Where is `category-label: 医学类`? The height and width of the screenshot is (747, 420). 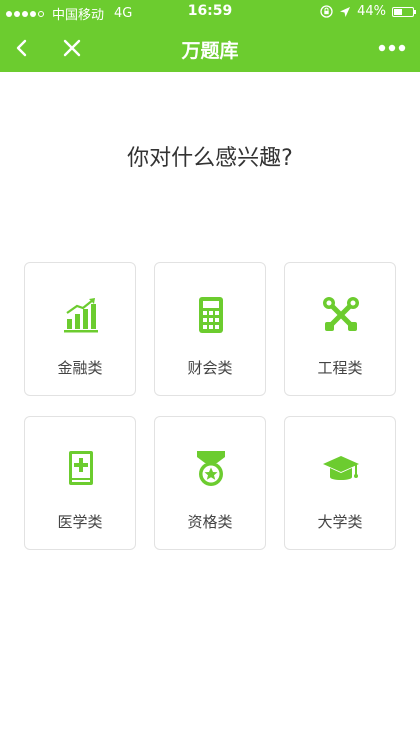
category-label: 医学类 is located at coordinates (80, 522).